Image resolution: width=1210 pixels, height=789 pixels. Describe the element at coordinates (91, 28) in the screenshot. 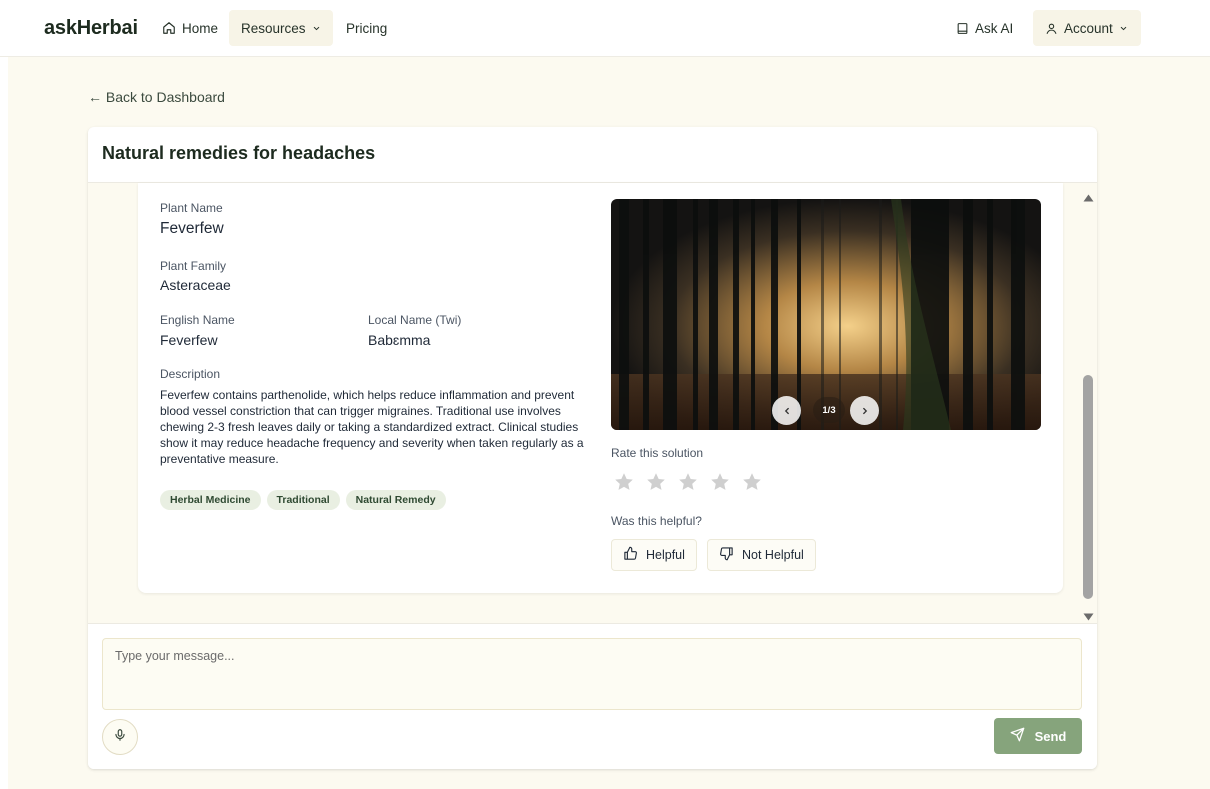

I see `brand-logo: askHerbai` at that location.